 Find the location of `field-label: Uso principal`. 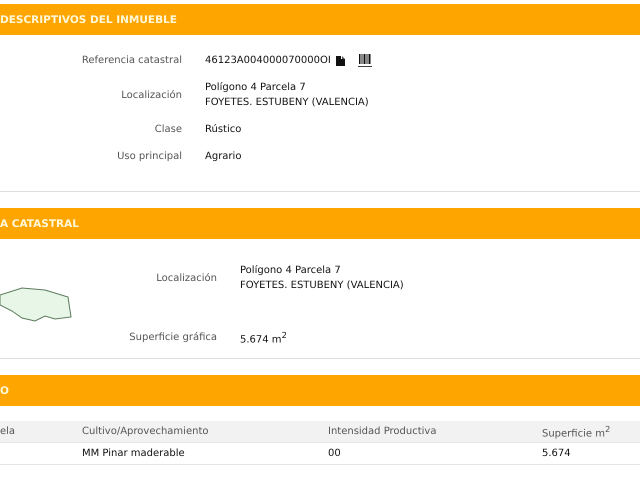

field-label: Uso principal is located at coordinates (149, 156).